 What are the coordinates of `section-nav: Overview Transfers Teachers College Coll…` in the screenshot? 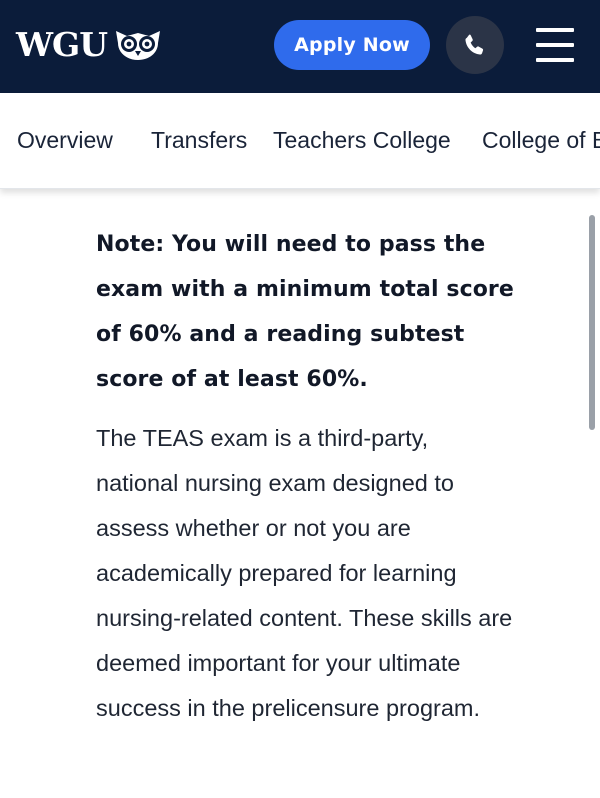 It's located at (300, 141).